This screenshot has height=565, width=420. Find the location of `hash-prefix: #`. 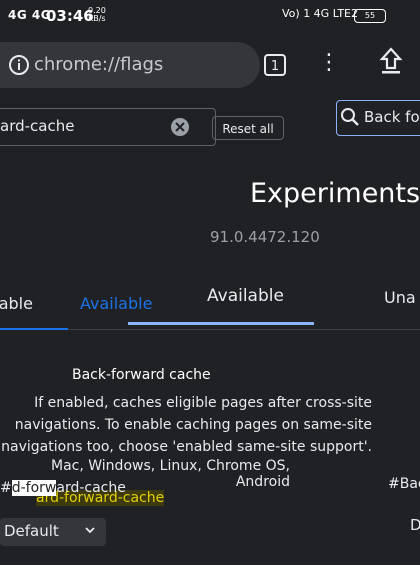

hash-prefix: # is located at coordinates (6, 488).